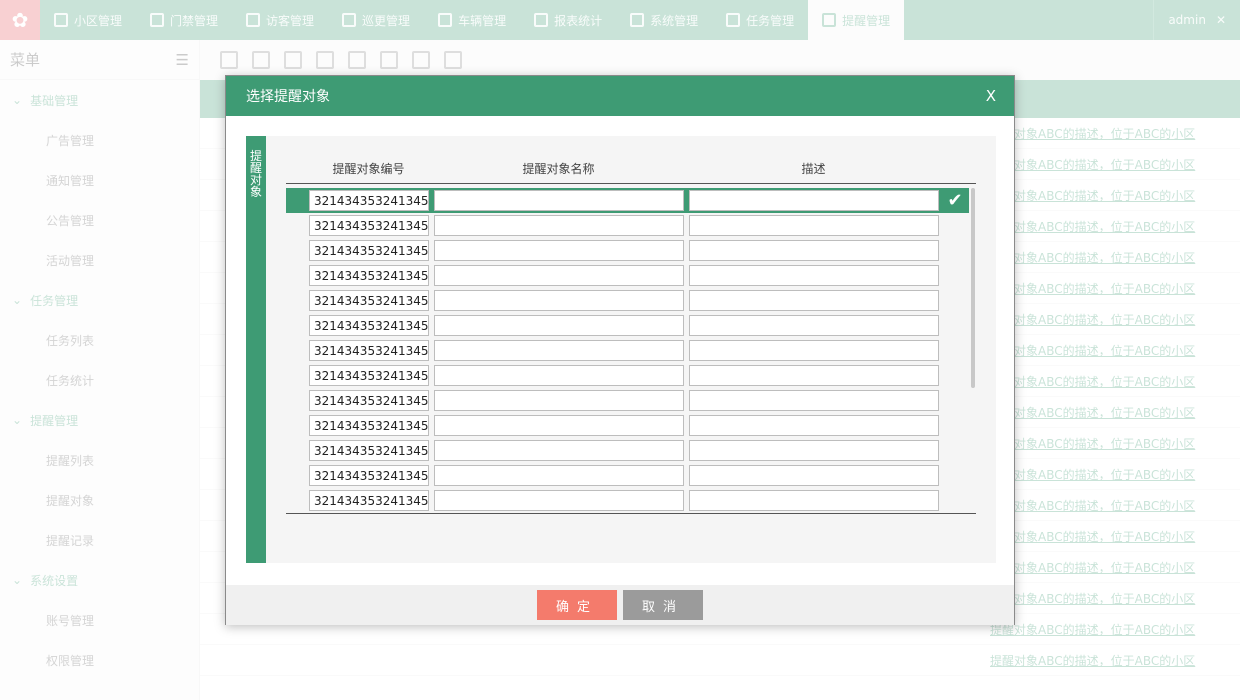  What do you see at coordinates (663, 605) in the screenshot?
I see `cancel-button: 取消` at bounding box center [663, 605].